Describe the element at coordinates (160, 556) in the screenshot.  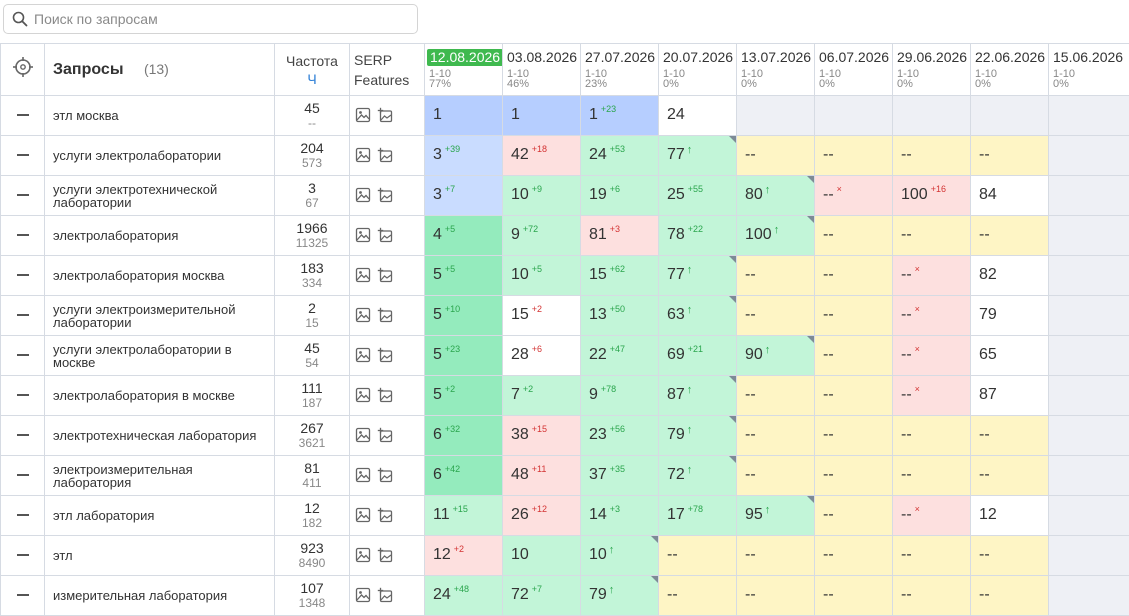
I see `query-text: этл` at that location.